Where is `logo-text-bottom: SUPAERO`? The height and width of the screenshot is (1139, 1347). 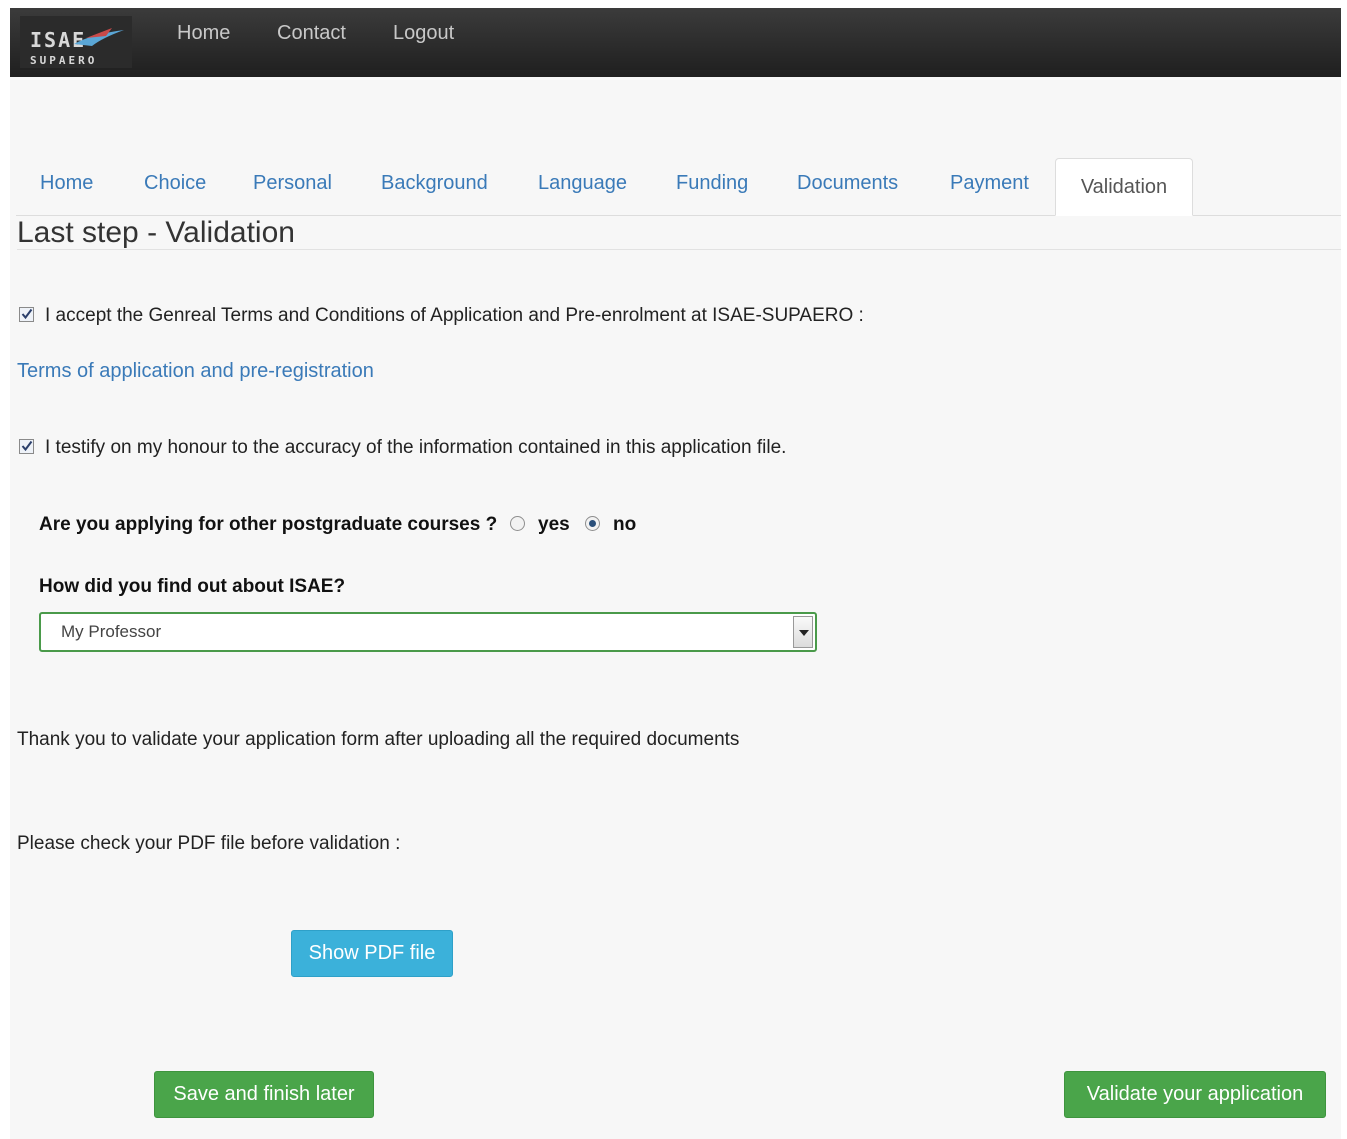
logo-text-bottom: SUPAERO is located at coordinates (64, 60).